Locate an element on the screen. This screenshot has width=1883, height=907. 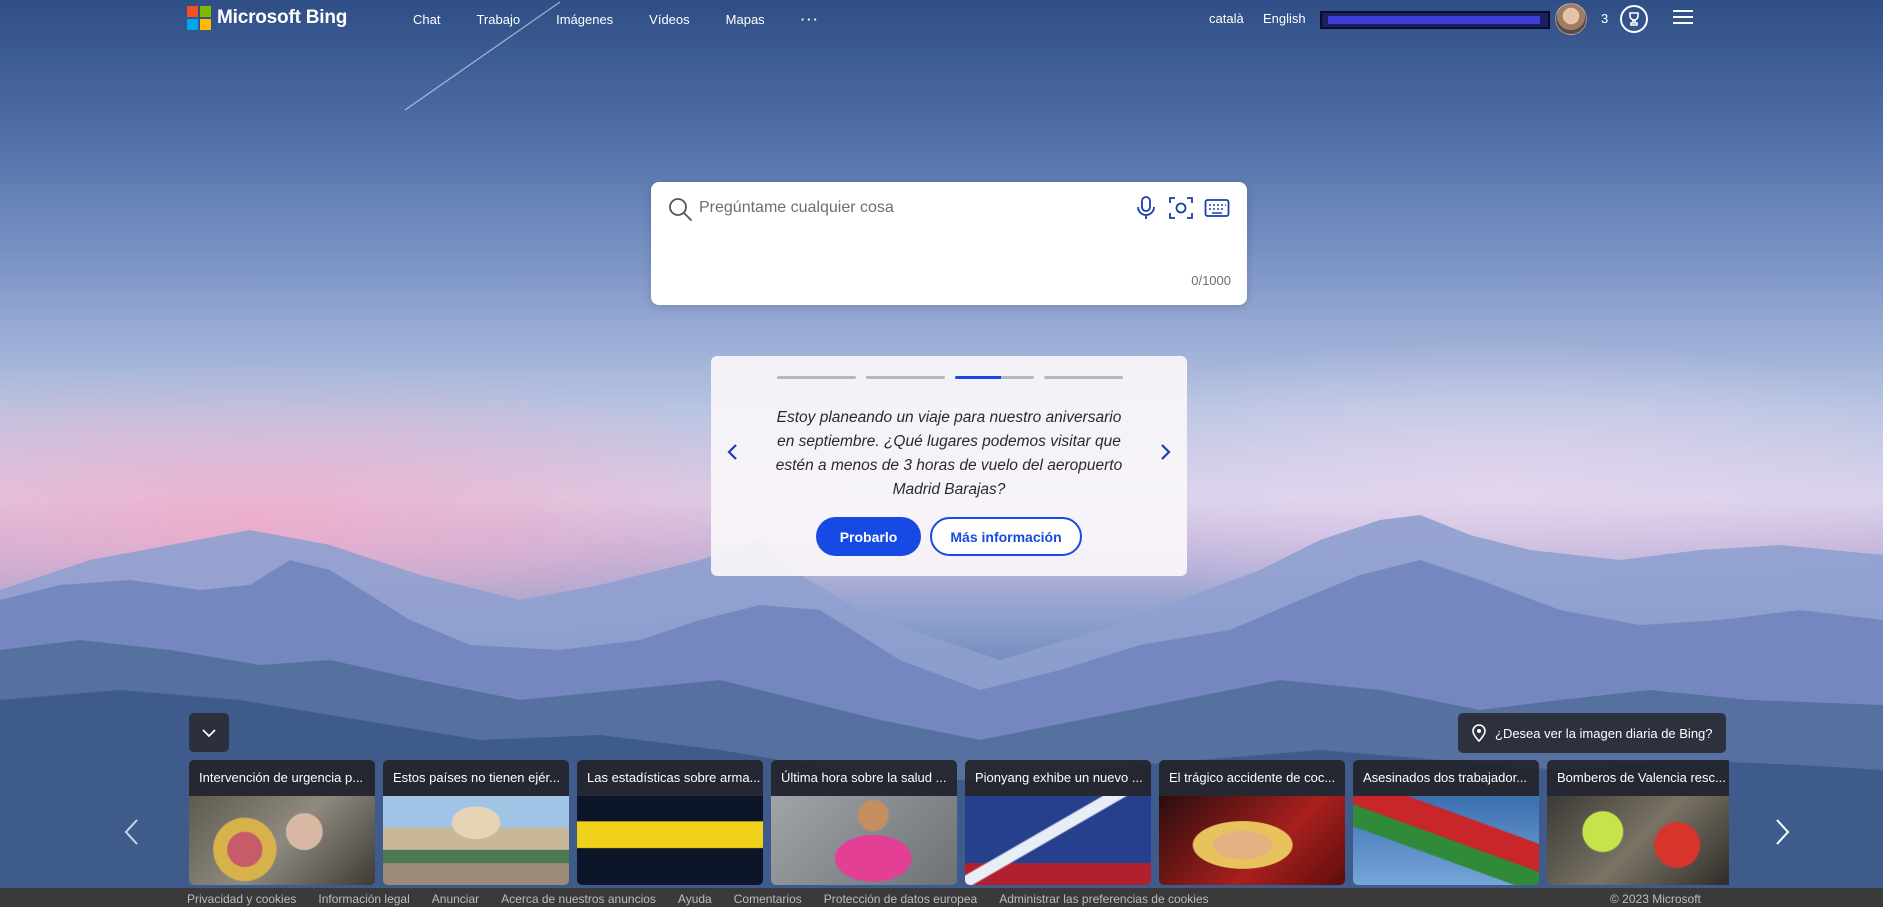
footer-link: Protección de datos europea is located at coordinates (900, 899).